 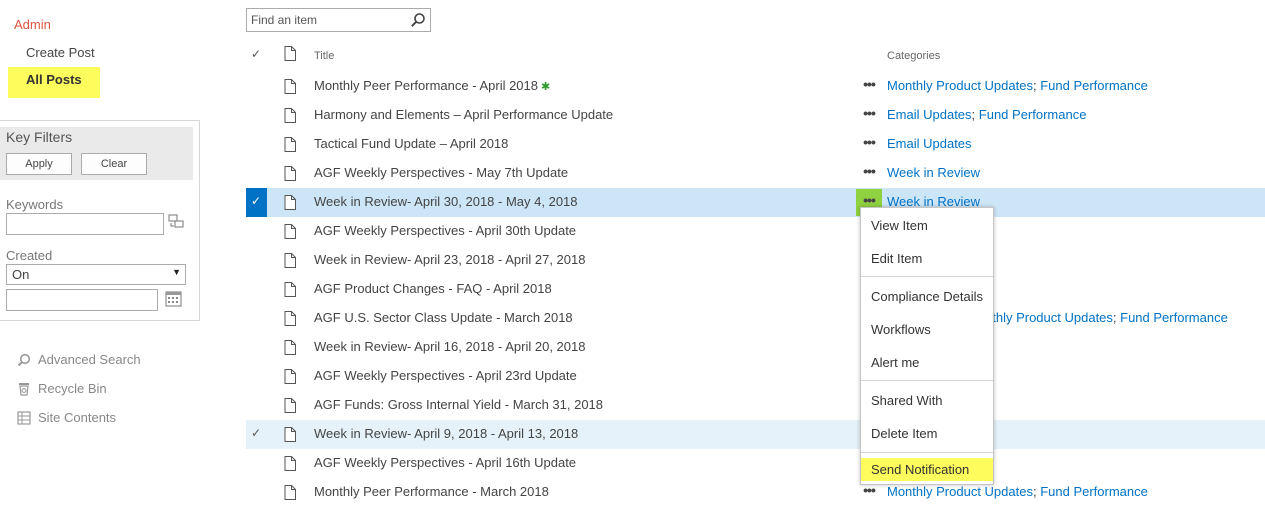 I want to click on nav-all-posts: All Posts, so click(x=54, y=82).